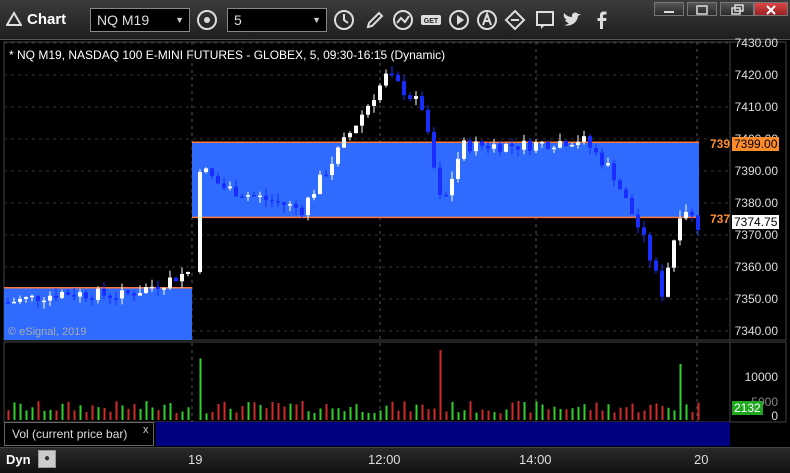 This screenshot has height=473, width=790. Describe the element at coordinates (443, 434) in the screenshot. I see `study-label-bar` at that location.